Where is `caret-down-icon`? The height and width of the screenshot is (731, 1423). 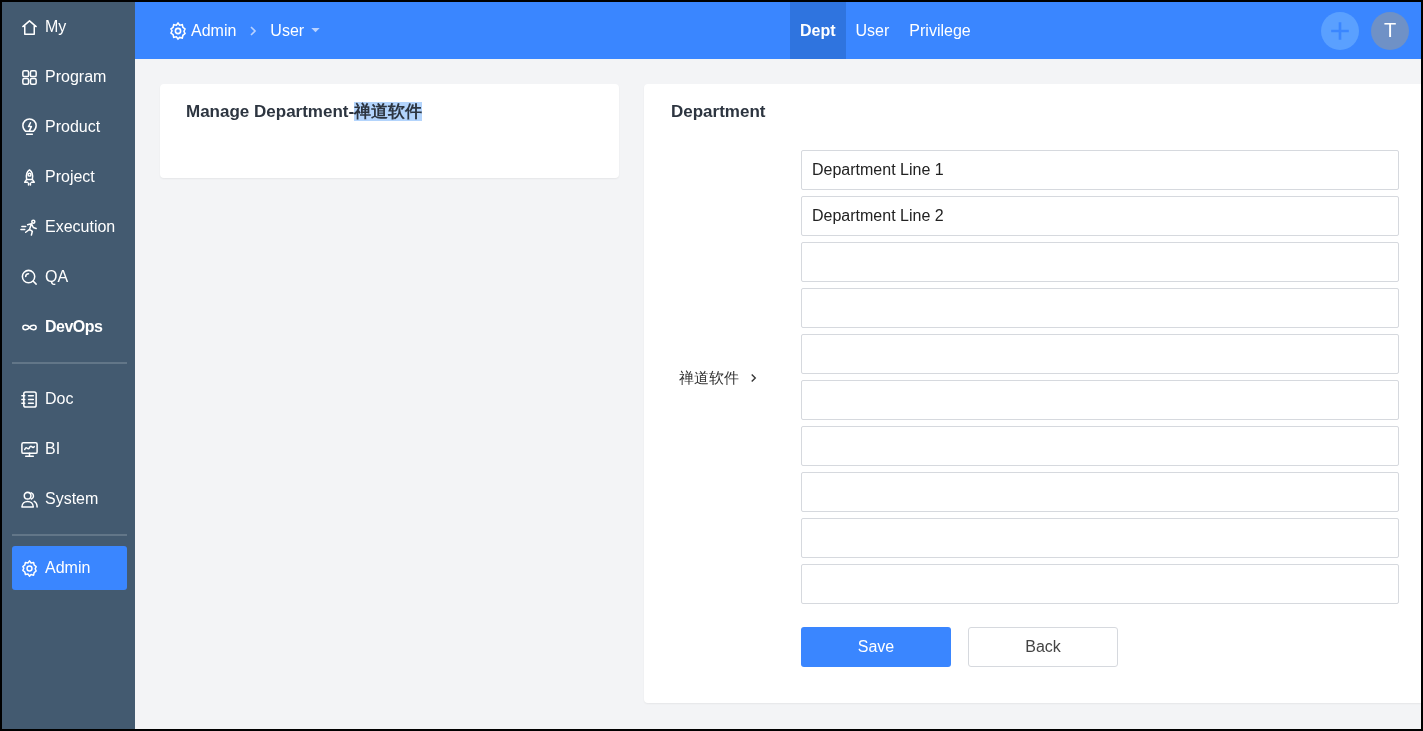
caret-down-icon is located at coordinates (316, 30).